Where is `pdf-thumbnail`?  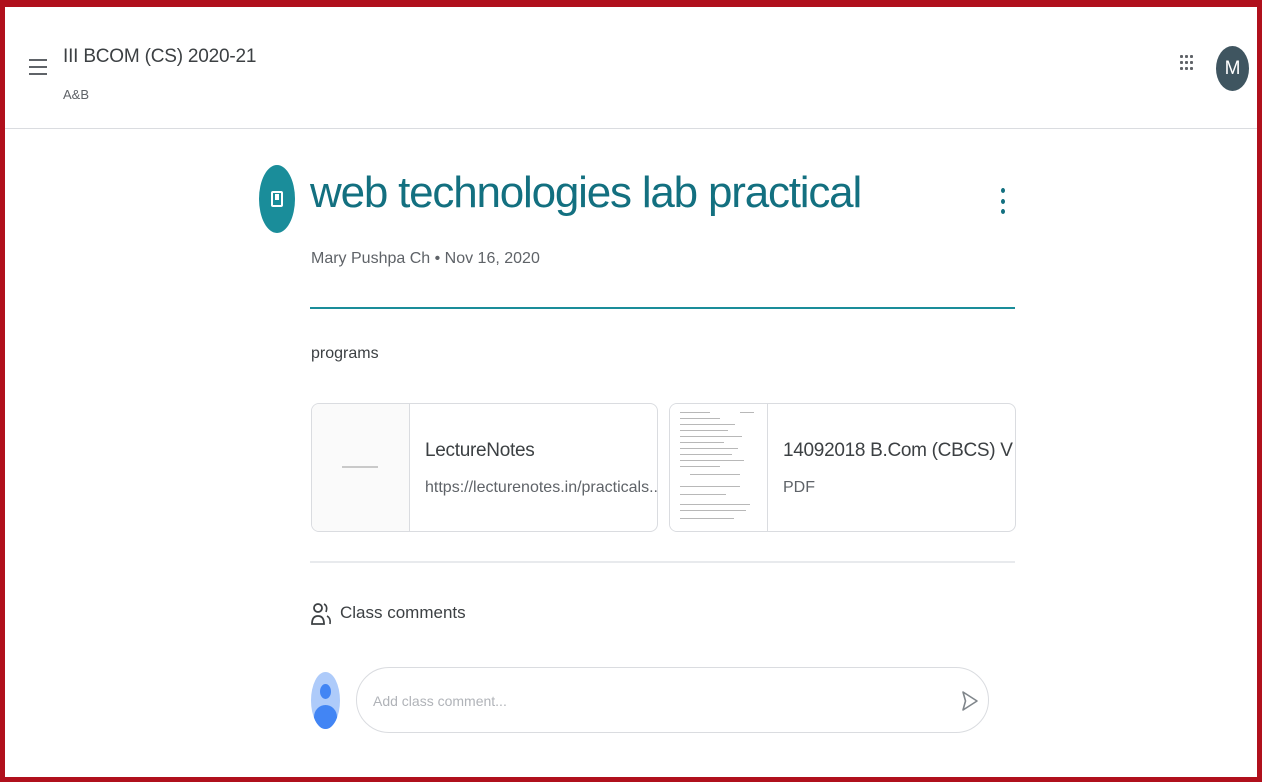
pdf-thumbnail is located at coordinates (719, 467).